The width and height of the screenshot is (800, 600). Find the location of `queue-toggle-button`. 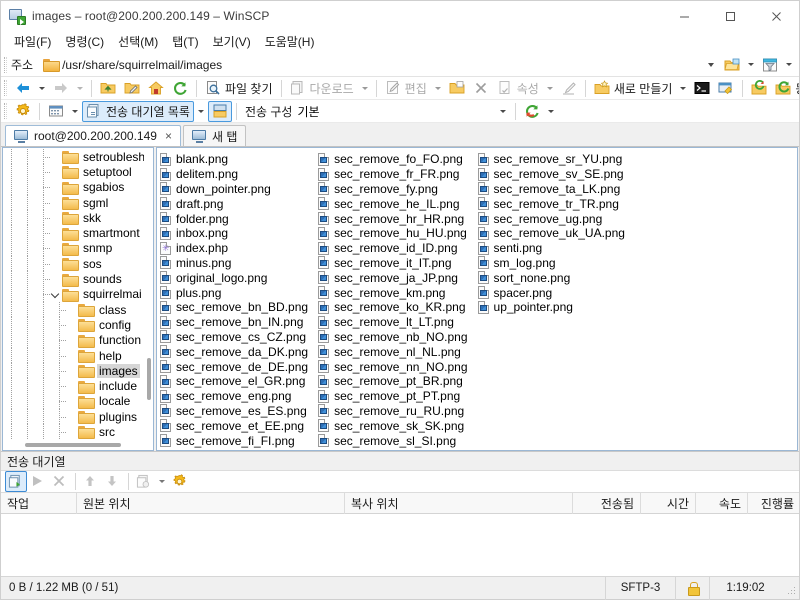

queue-toggle-button is located at coordinates (16, 481).